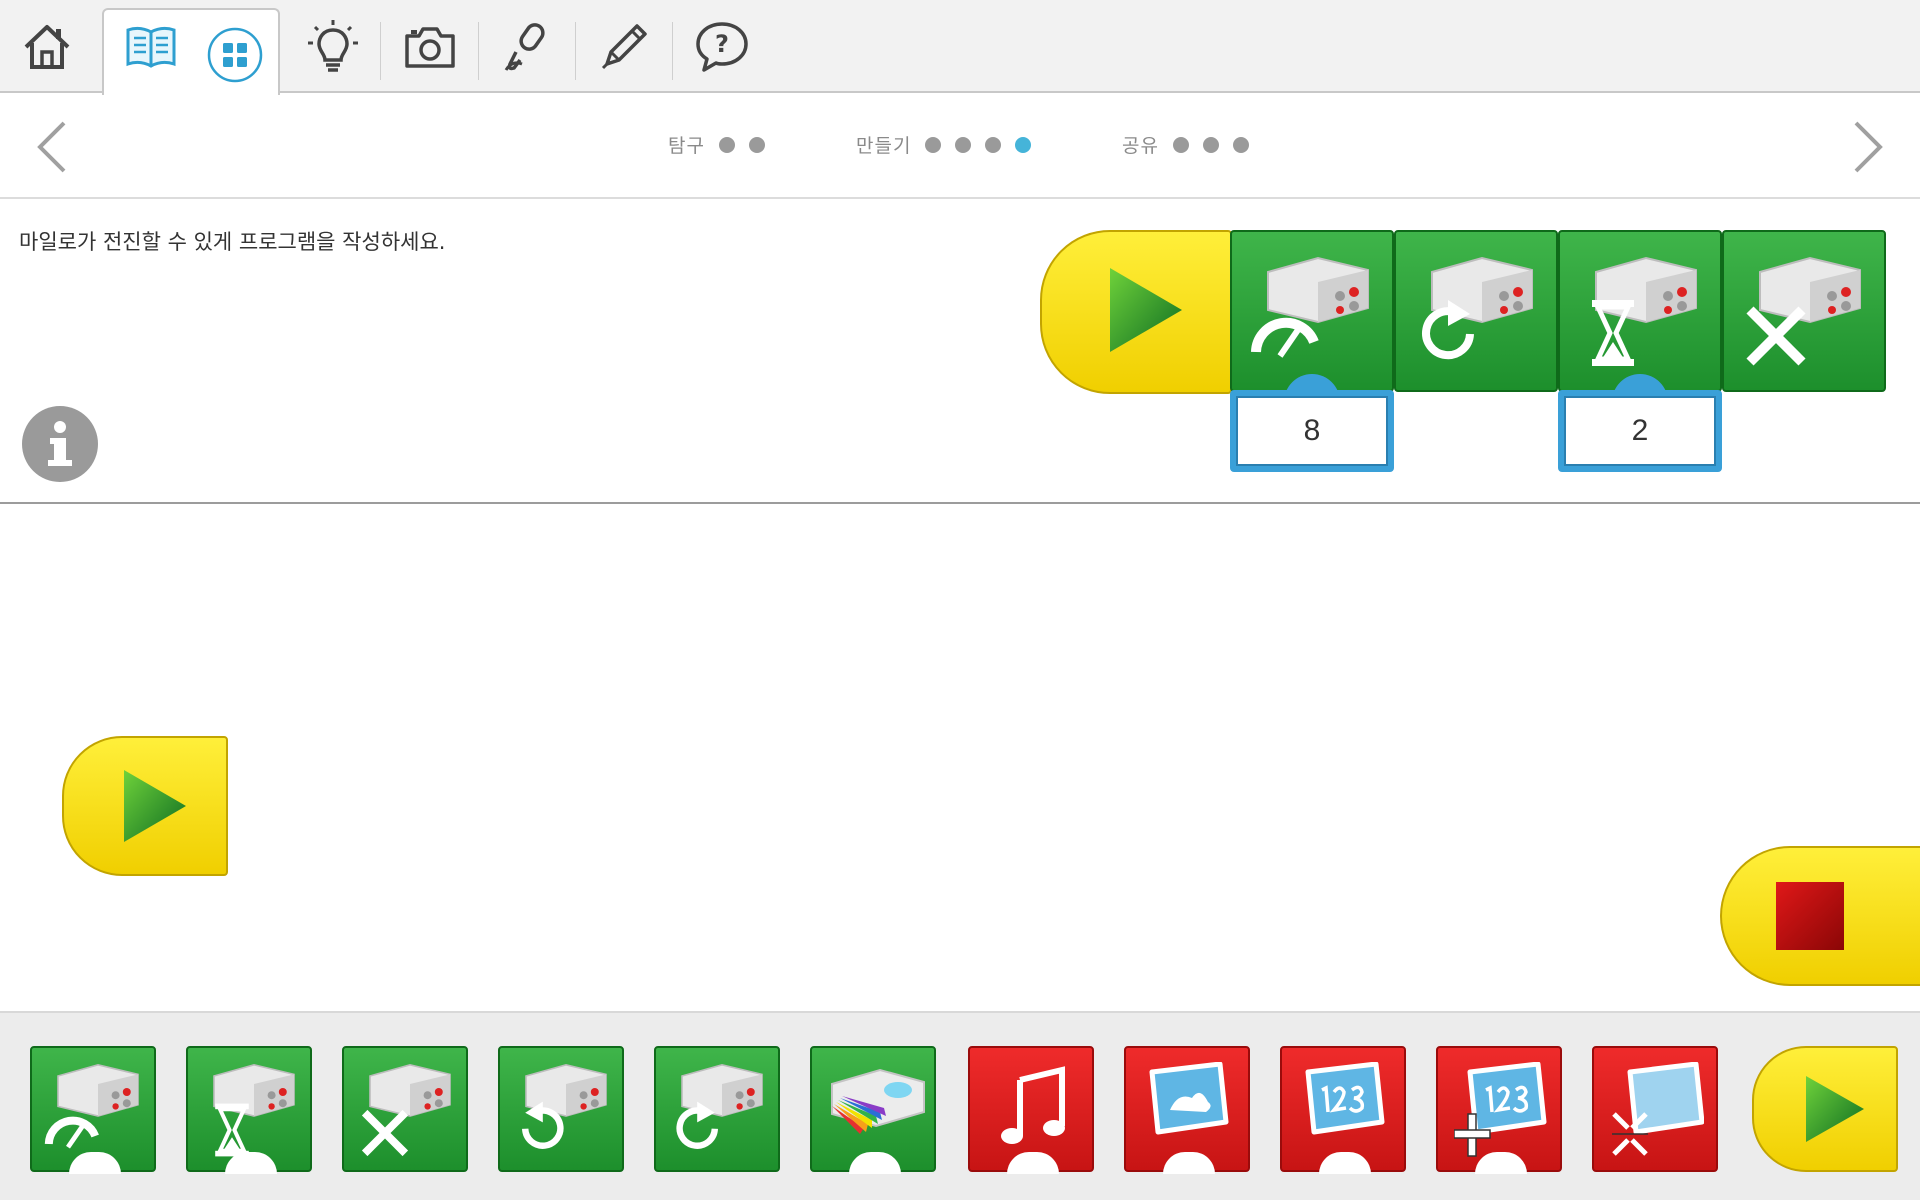 This screenshot has width=1920, height=1200. Describe the element at coordinates (232, 242) in the screenshot. I see `instruction-text: 마일로가 전진할 수 있게 프로그램을 작성하세요.` at that location.